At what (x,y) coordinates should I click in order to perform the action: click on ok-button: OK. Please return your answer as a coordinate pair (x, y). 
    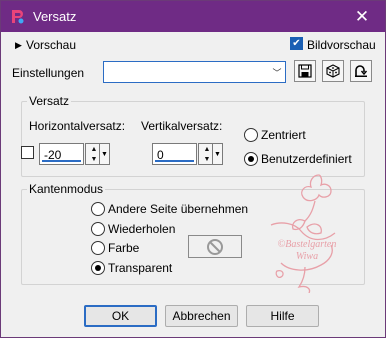
    Looking at the image, I should click on (120, 316).